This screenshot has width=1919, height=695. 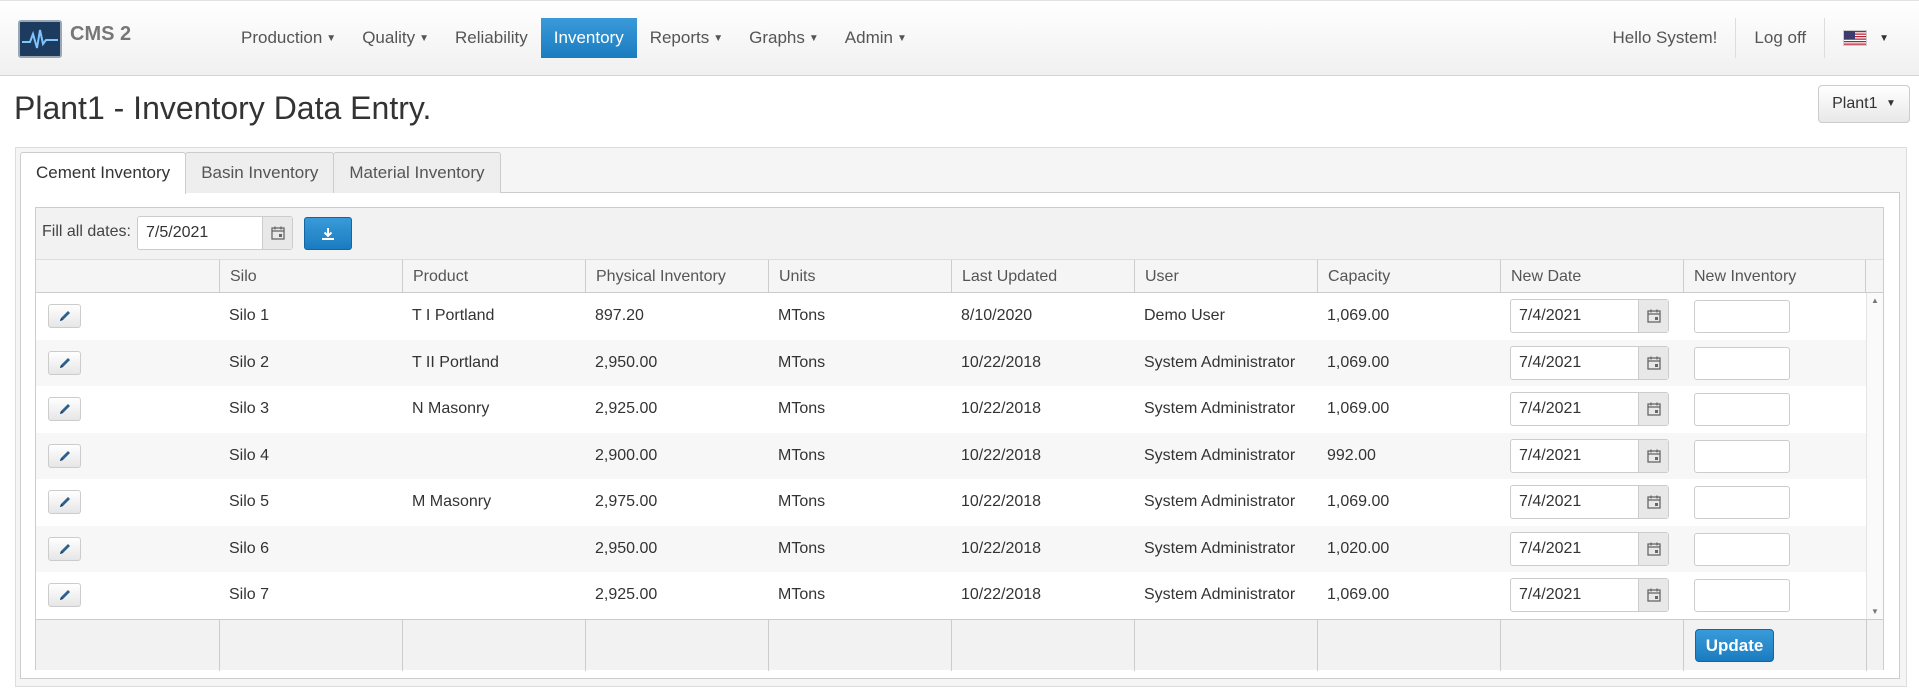 I want to click on nav-label: Reliability, so click(x=491, y=37).